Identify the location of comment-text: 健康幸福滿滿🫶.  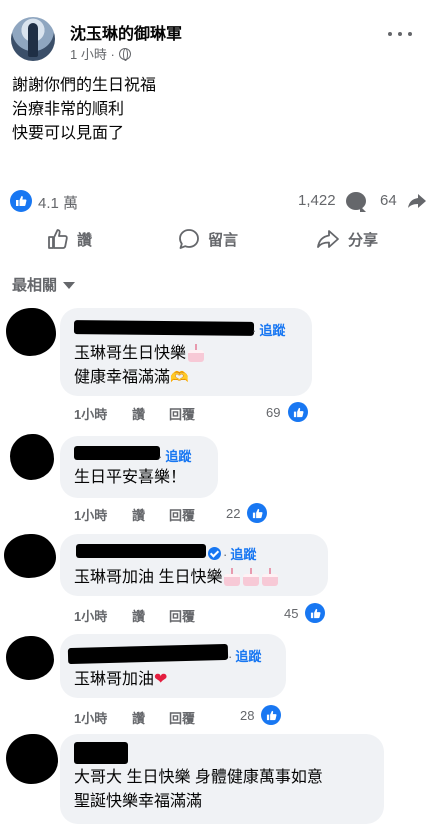
(131, 378).